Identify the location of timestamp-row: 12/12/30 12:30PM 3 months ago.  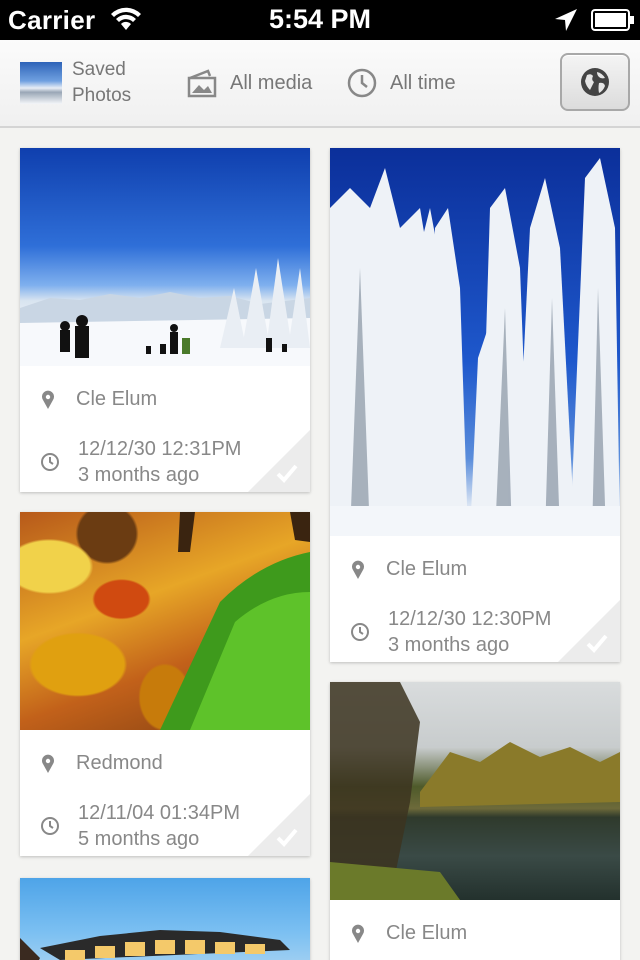
(450, 632).